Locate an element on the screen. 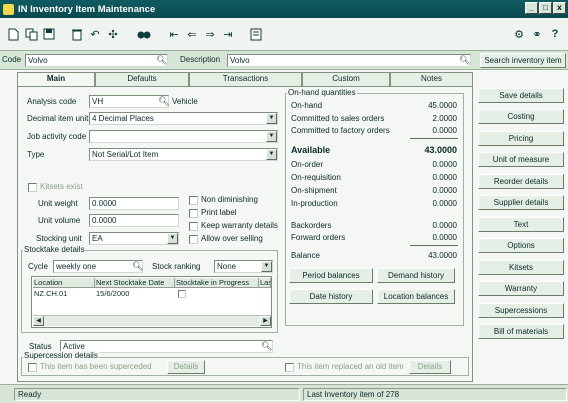  decimal-dropdown-icon: ▼ is located at coordinates (271, 118).